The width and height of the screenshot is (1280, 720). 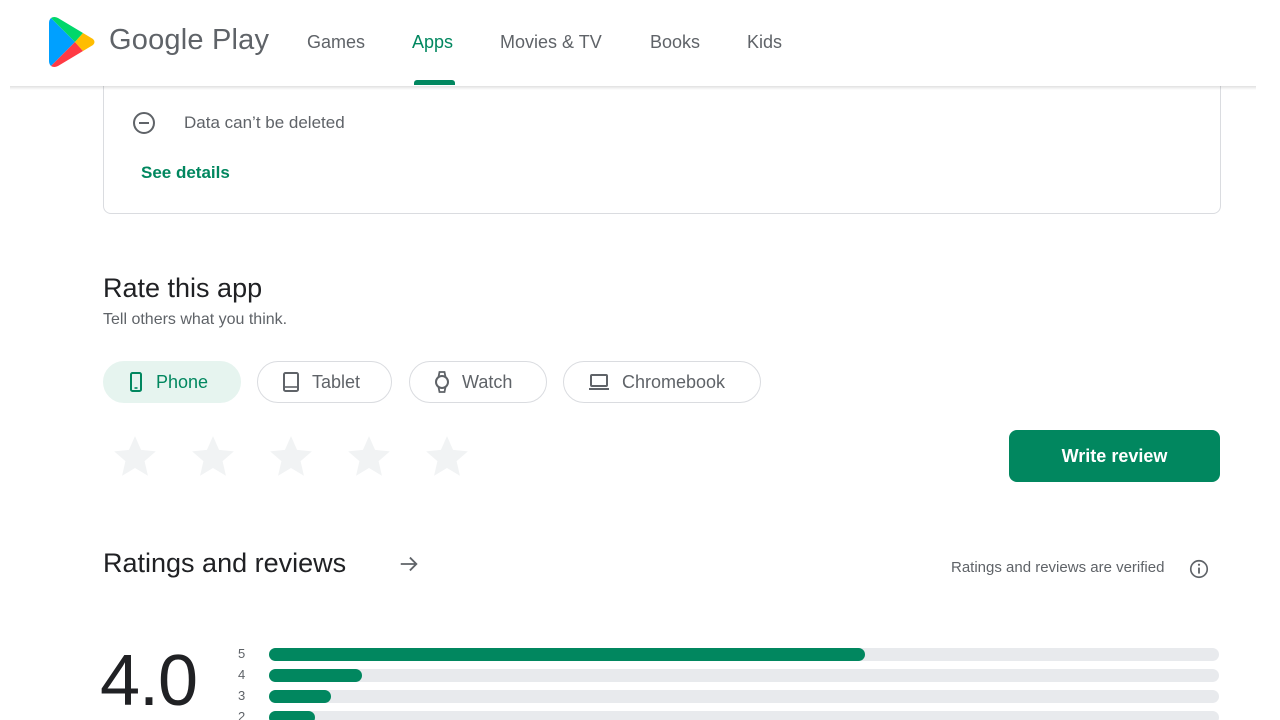 I want to click on info-icon, so click(x=1199, y=569).